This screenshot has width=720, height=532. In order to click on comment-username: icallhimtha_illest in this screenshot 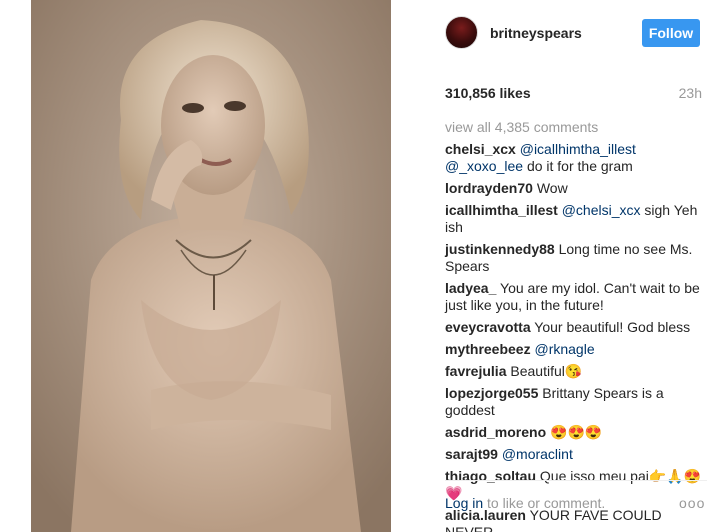, I will do `click(501, 210)`.